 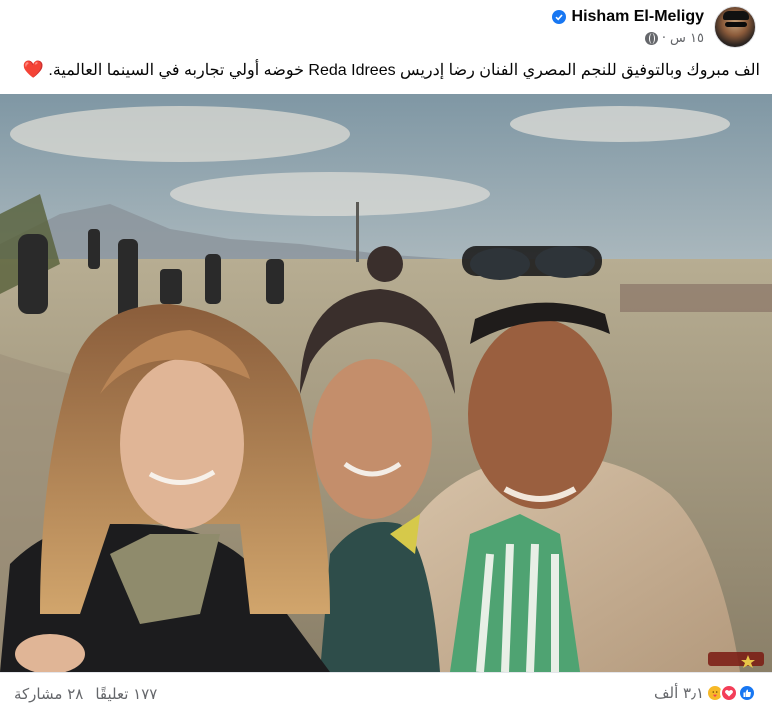 I want to click on shares-count: ٢٨ مشاركة, so click(x=48, y=694).